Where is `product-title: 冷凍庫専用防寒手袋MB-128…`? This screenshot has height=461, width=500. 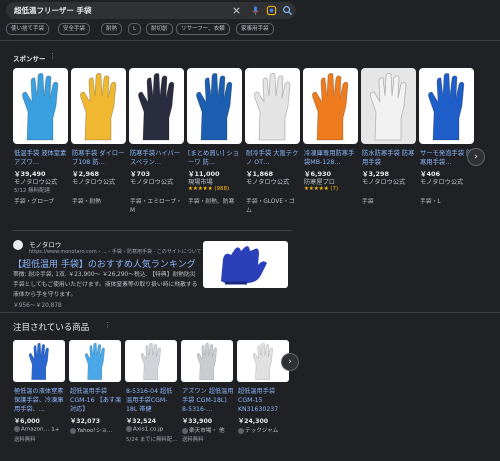
product-title: 冷凍庫専用防寒手袋MB-128… is located at coordinates (331, 158).